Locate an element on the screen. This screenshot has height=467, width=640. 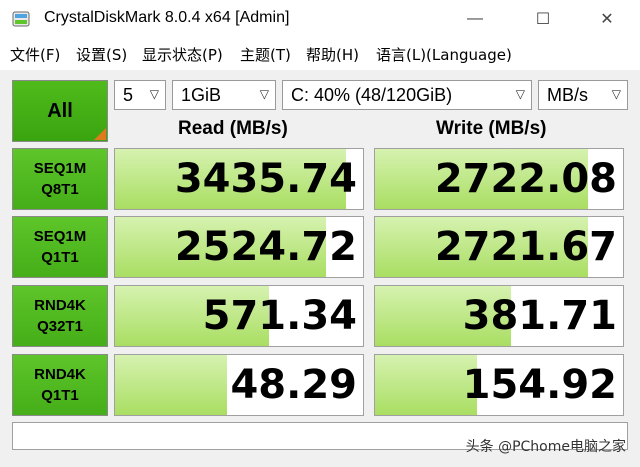
read-result-rnd4k-q1t1: 48.29 is located at coordinates (239, 385).